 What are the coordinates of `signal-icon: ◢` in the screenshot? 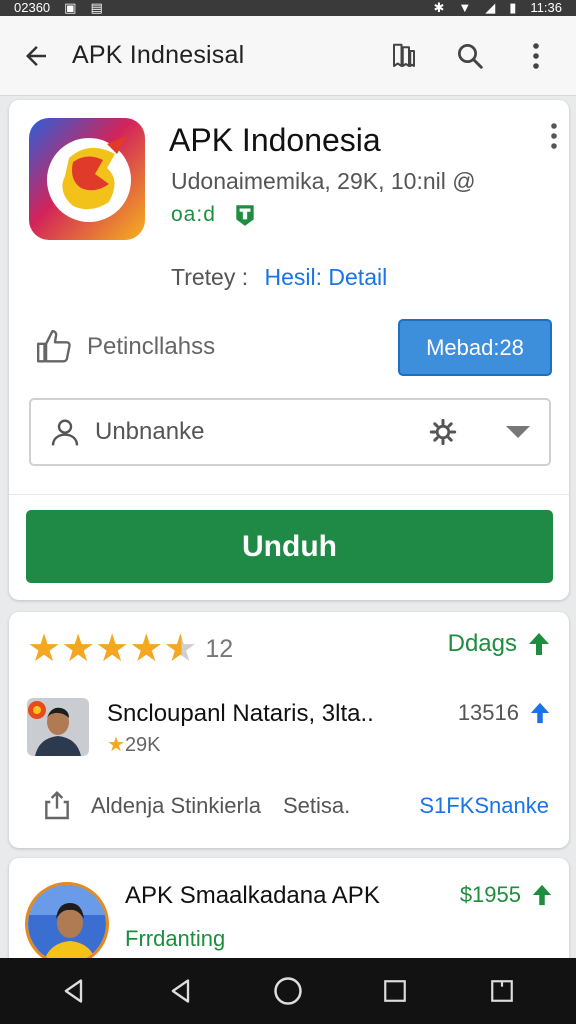 It's located at (490, 7).